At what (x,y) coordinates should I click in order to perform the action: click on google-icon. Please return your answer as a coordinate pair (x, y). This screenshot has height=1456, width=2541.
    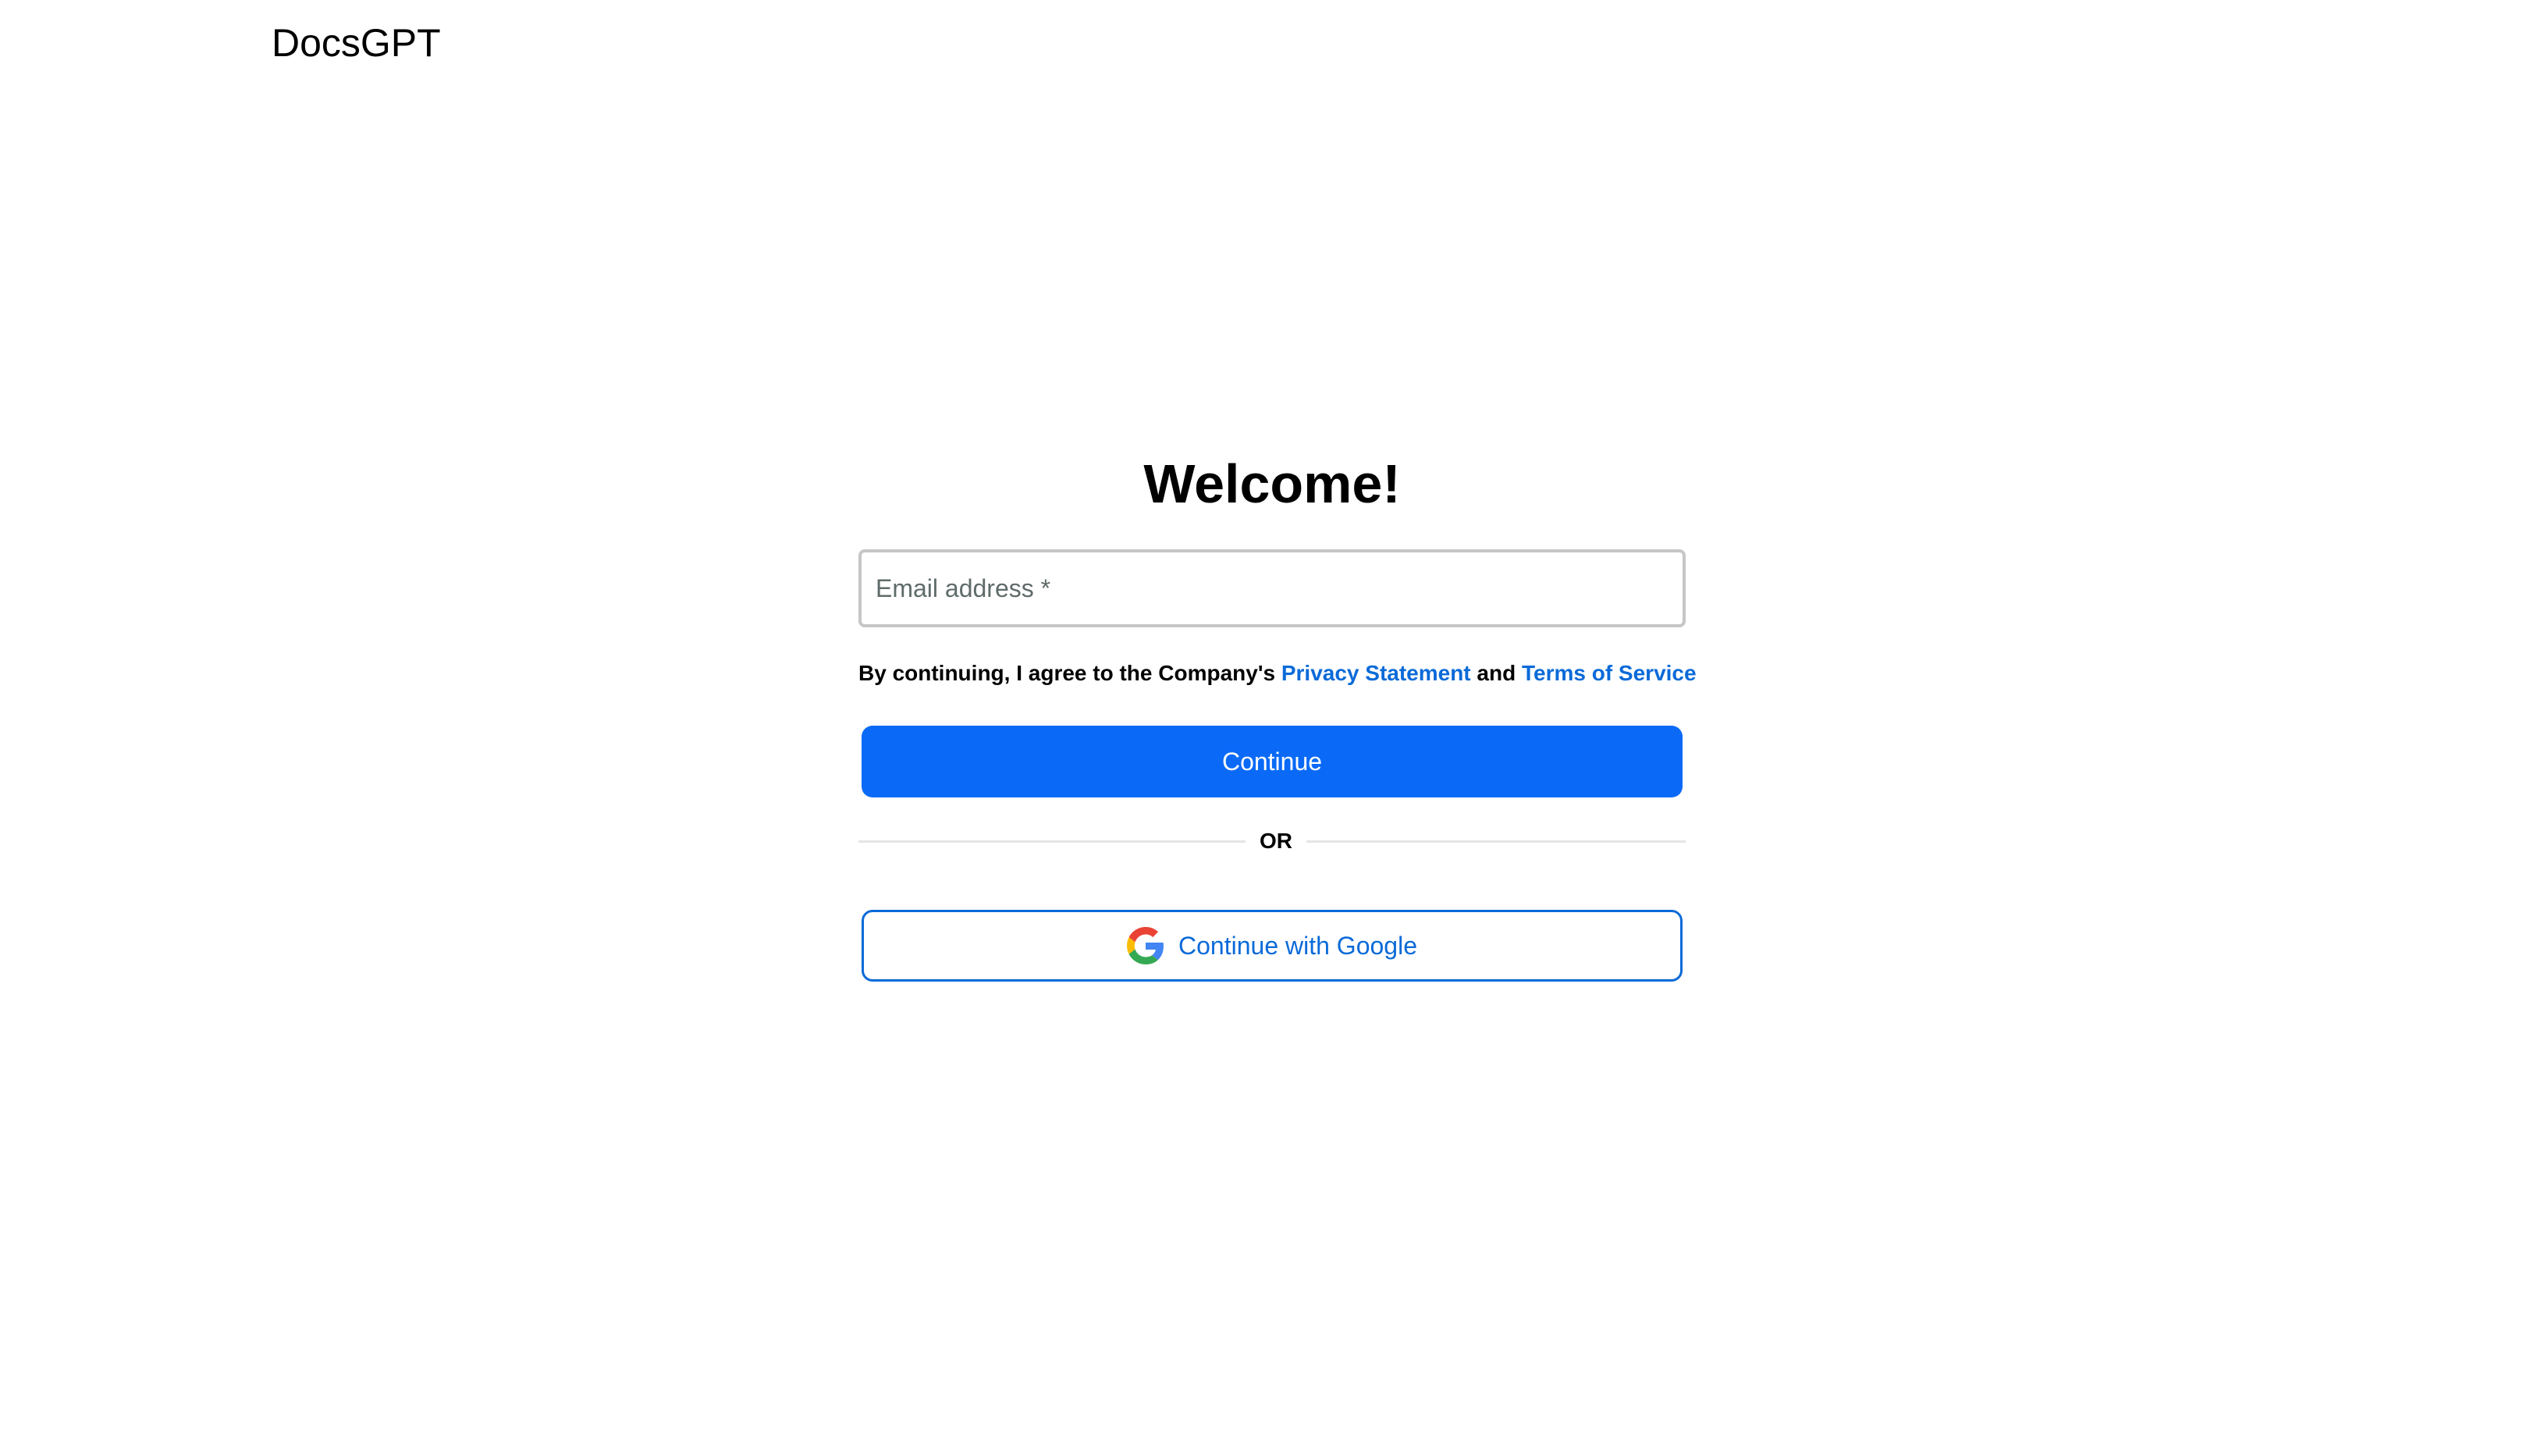
    Looking at the image, I should click on (1145, 945).